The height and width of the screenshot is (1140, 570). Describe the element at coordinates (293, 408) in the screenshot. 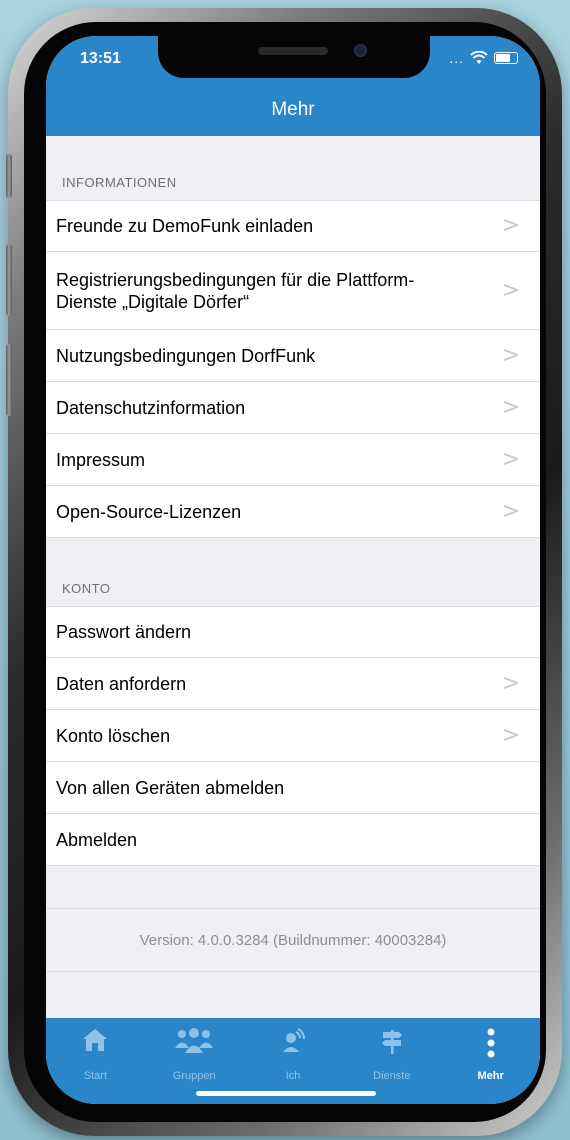

I see `menu-item-privacy: Datenschutzinformation >` at that location.